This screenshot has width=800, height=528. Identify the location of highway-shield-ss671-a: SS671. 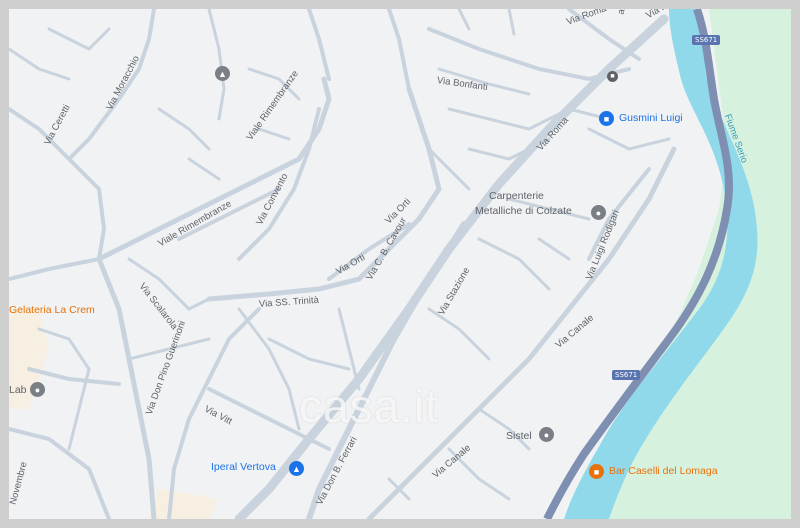
(706, 40).